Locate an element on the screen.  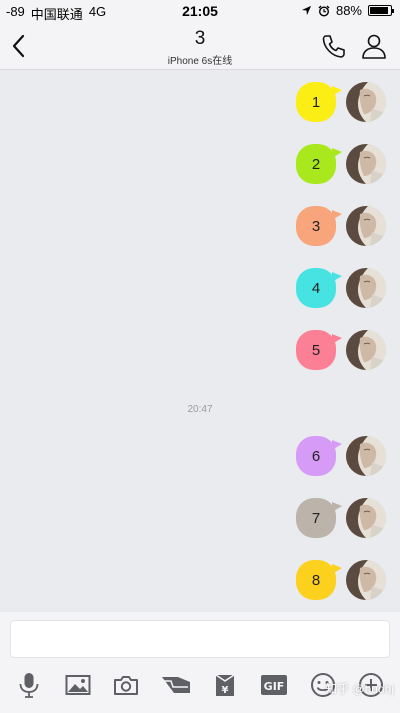
yuan-label: ¥ is located at coordinates (225, 690).